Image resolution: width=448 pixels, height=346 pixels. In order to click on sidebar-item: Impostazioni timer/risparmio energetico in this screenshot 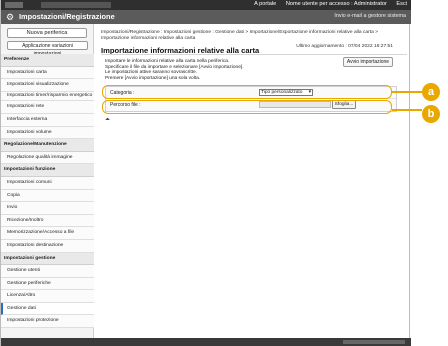, I will do `click(47, 96)`.